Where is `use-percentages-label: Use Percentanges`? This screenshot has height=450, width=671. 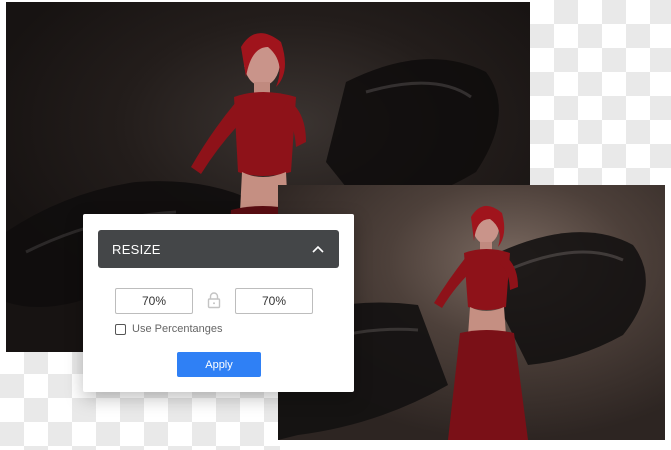
use-percentages-label: Use Percentanges is located at coordinates (177, 329).